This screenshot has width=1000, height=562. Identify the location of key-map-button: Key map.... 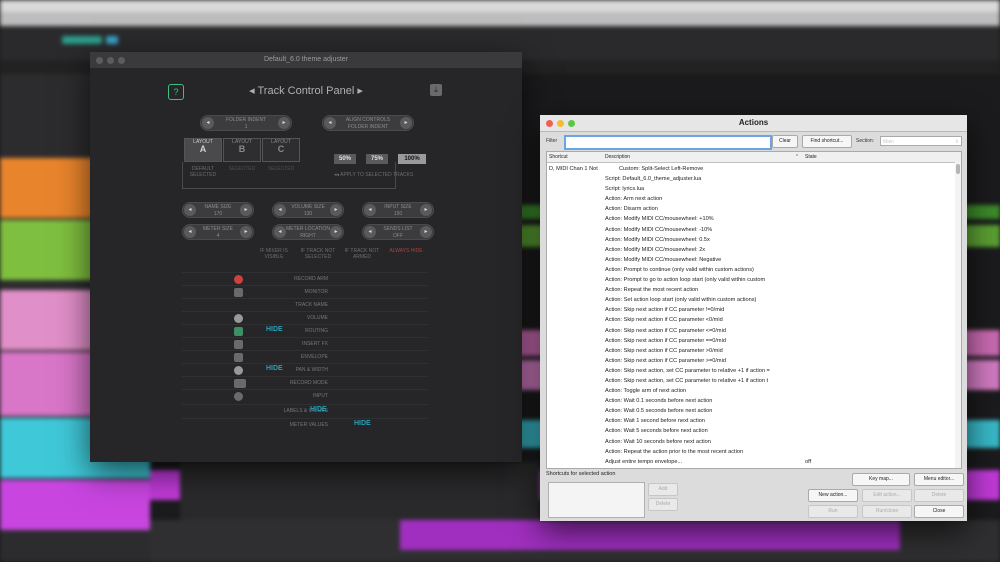
(881, 479).